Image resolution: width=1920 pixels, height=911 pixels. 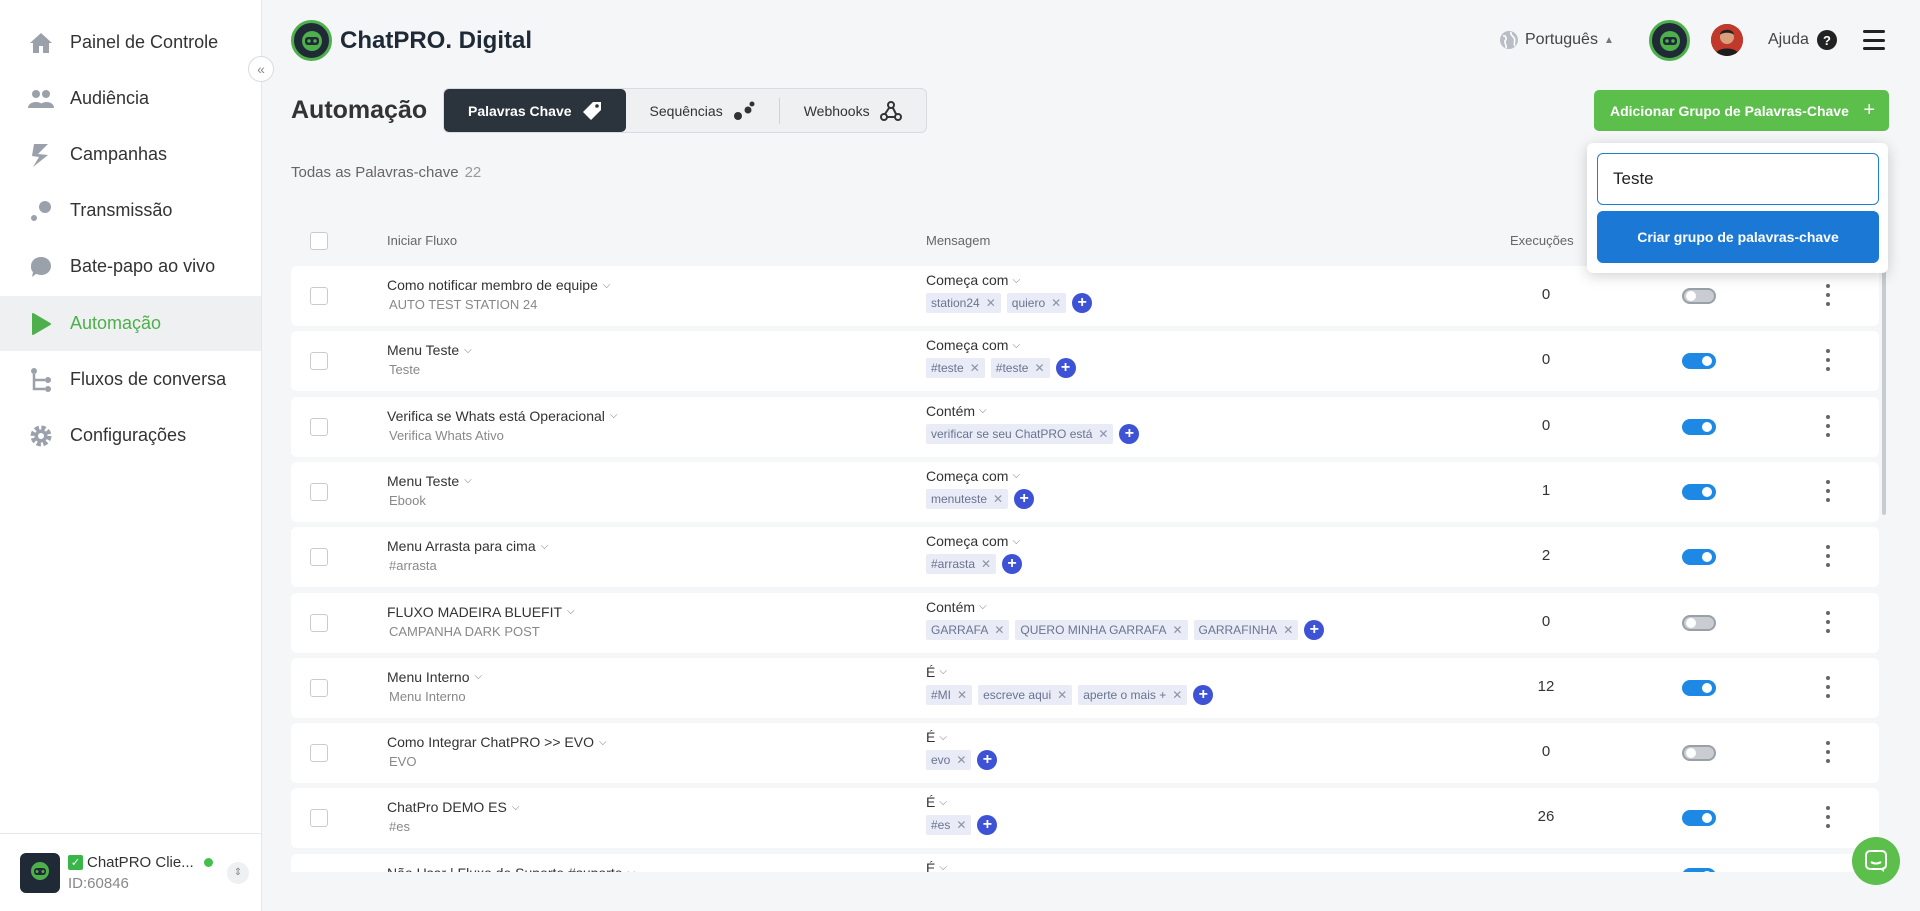 What do you see at coordinates (1085, 753) in the screenshot?
I see `table-row: Como Integrar ChatPRO >> EVO ⌵ EVO É ⌵ evo ✕ +0` at bounding box center [1085, 753].